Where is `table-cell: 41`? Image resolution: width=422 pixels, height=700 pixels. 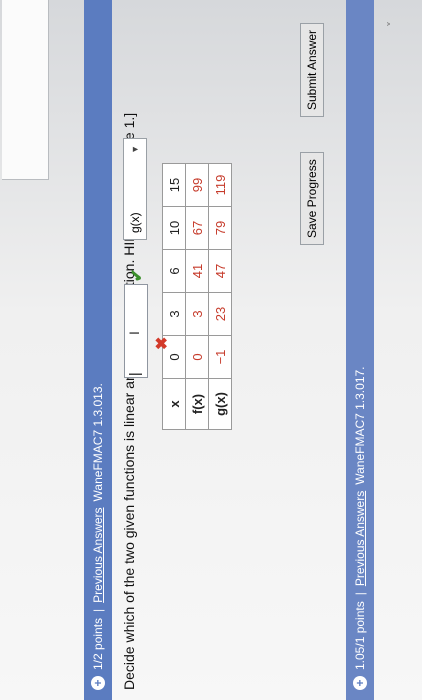 table-cell: 41 is located at coordinates (197, 271).